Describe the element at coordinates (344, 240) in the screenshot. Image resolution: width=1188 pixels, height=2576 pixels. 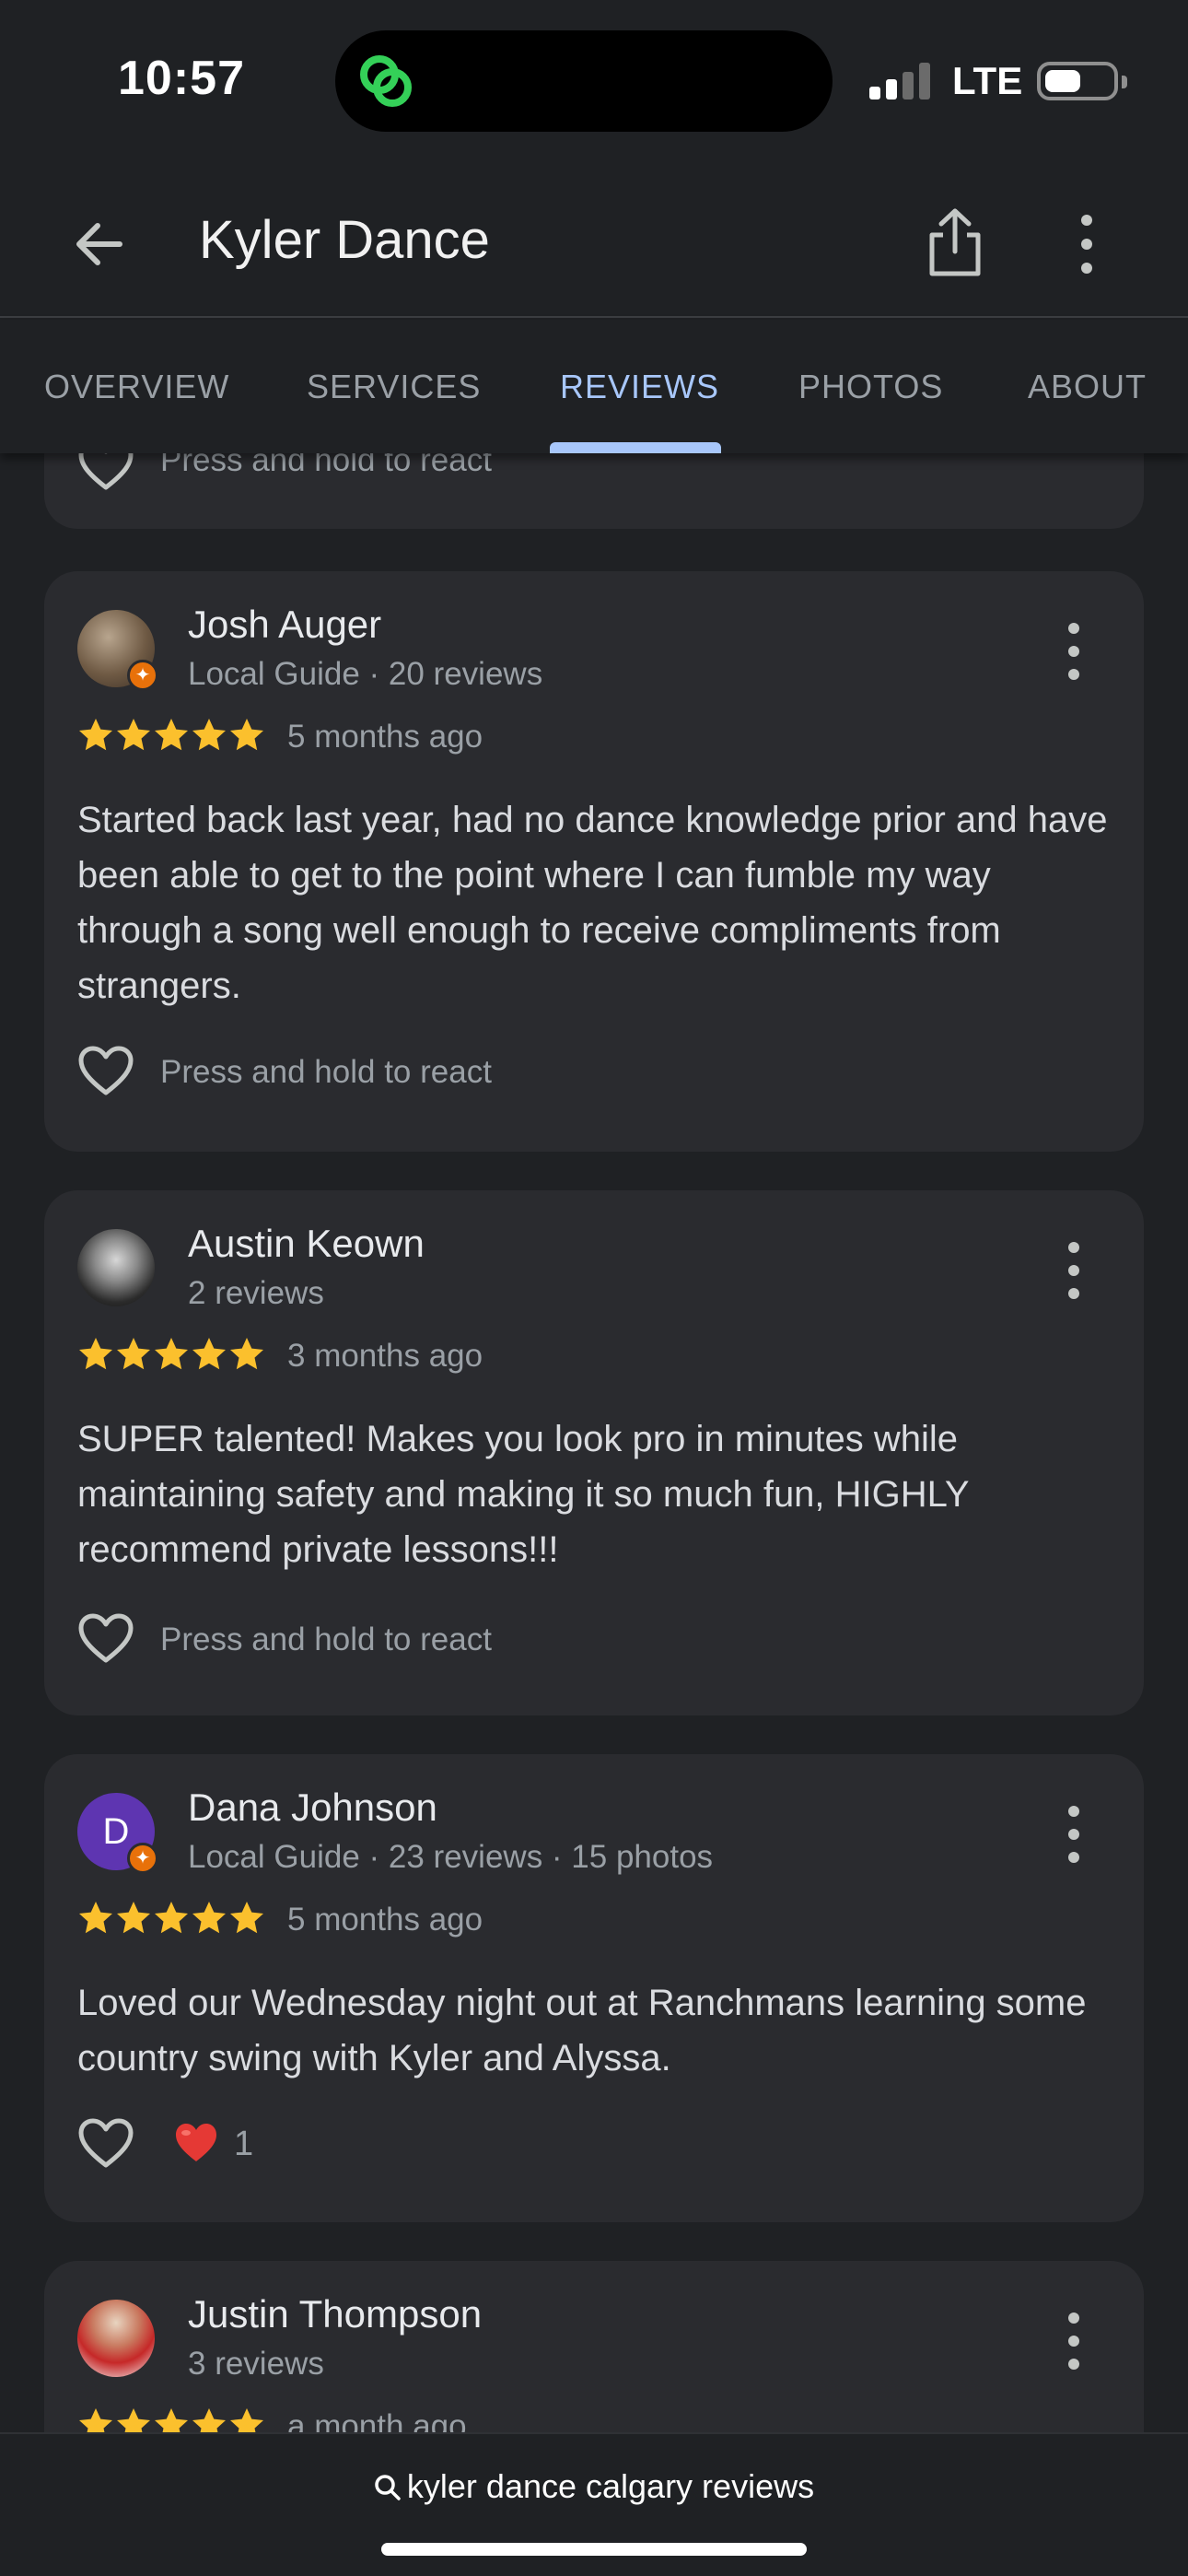
I see `page-title: Kyler Dance` at that location.